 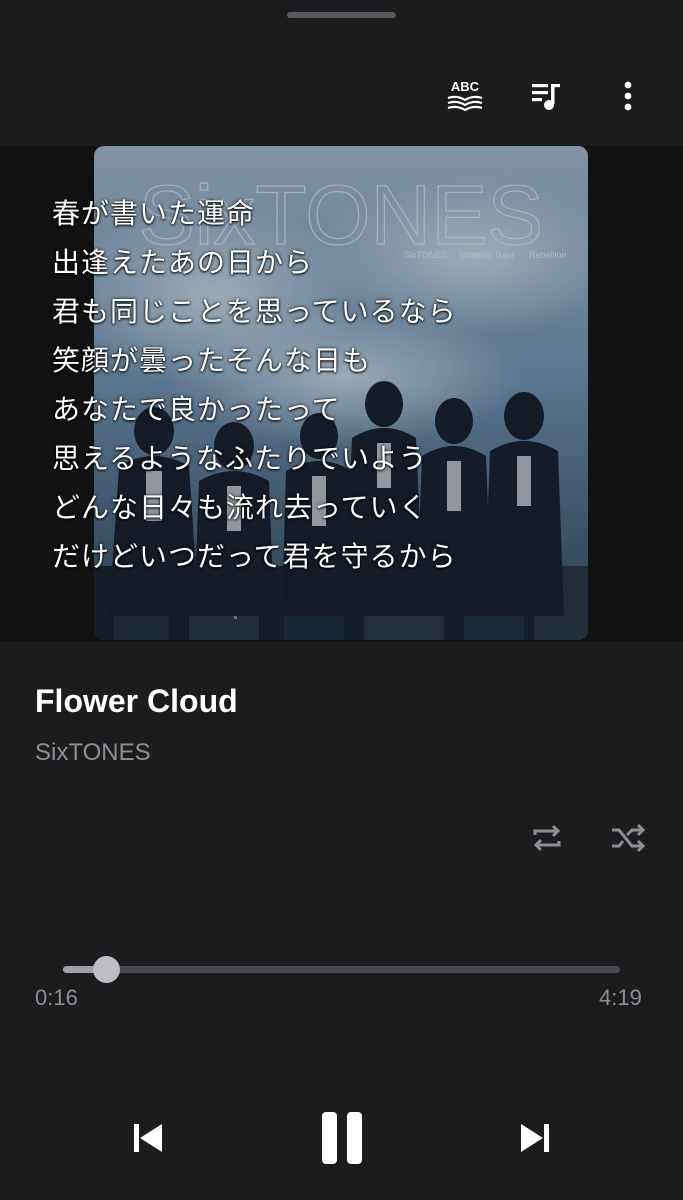 What do you see at coordinates (107, 969) in the screenshot?
I see `progress-thumb` at bounding box center [107, 969].